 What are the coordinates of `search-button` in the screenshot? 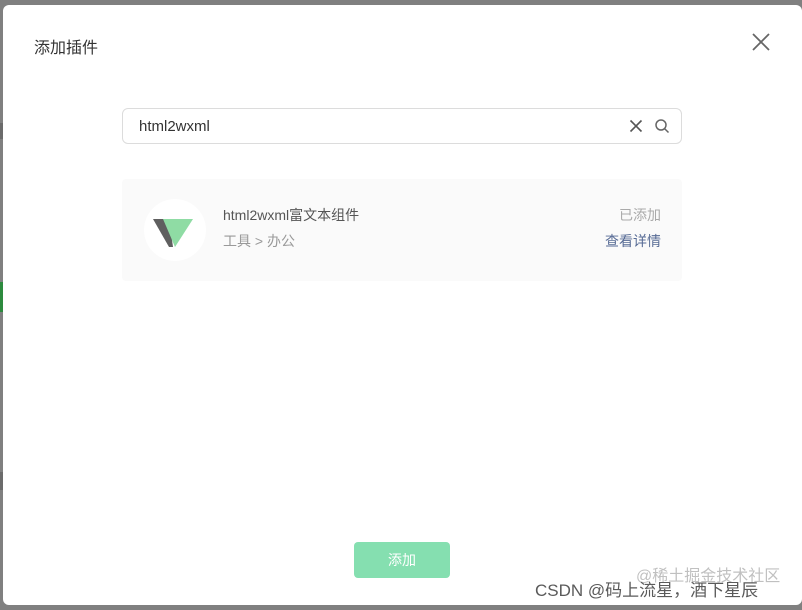 It's located at (662, 126).